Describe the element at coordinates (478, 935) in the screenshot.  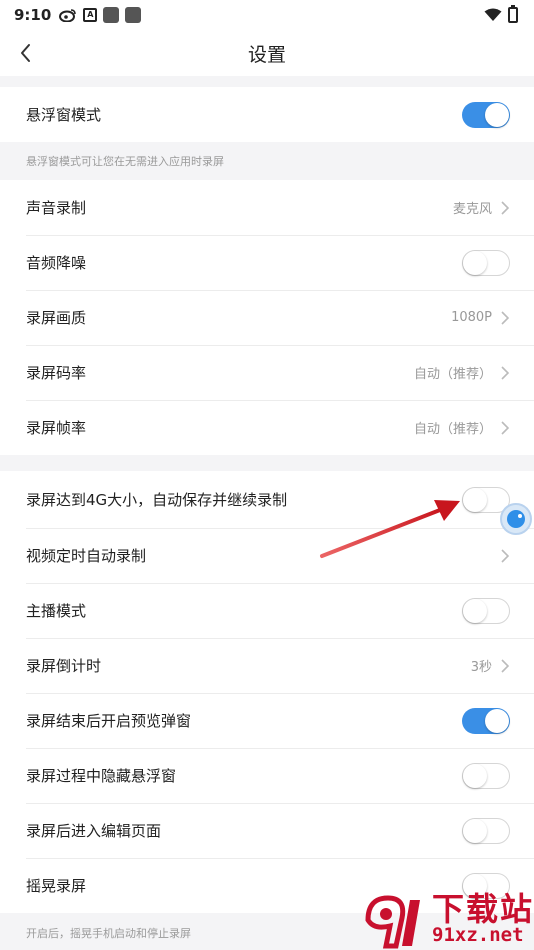
I see `watermark-url: 91xz.net` at that location.